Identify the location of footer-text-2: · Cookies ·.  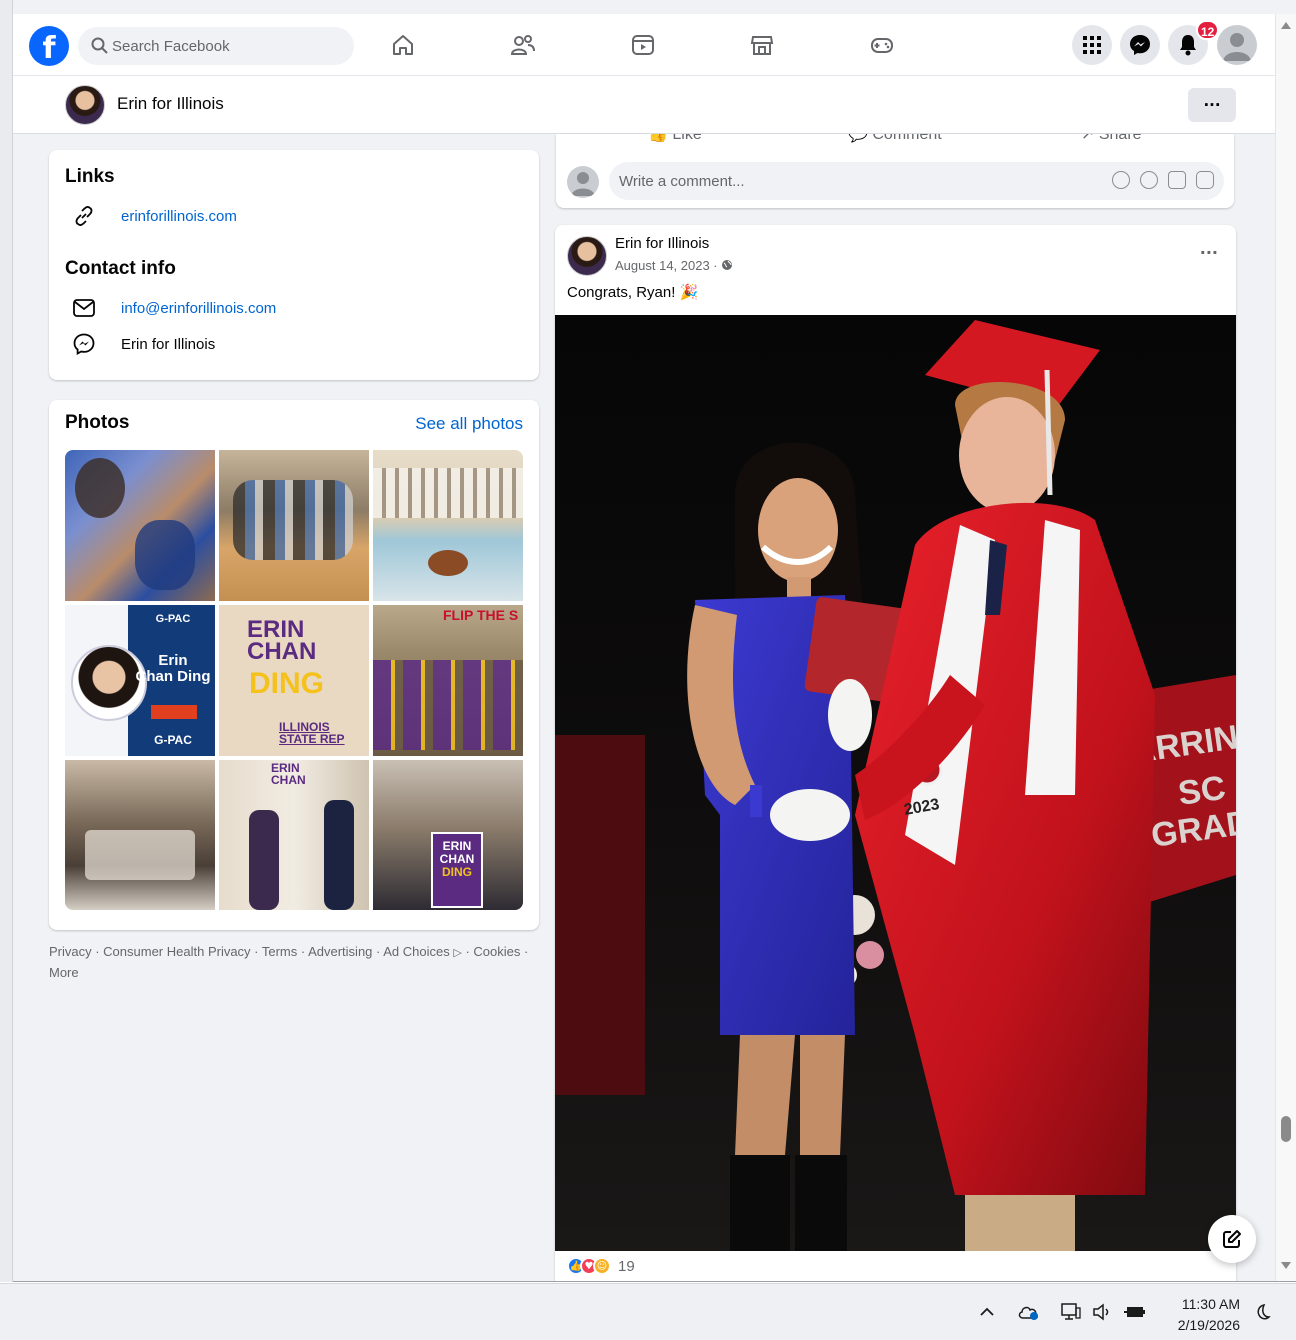
(495, 951).